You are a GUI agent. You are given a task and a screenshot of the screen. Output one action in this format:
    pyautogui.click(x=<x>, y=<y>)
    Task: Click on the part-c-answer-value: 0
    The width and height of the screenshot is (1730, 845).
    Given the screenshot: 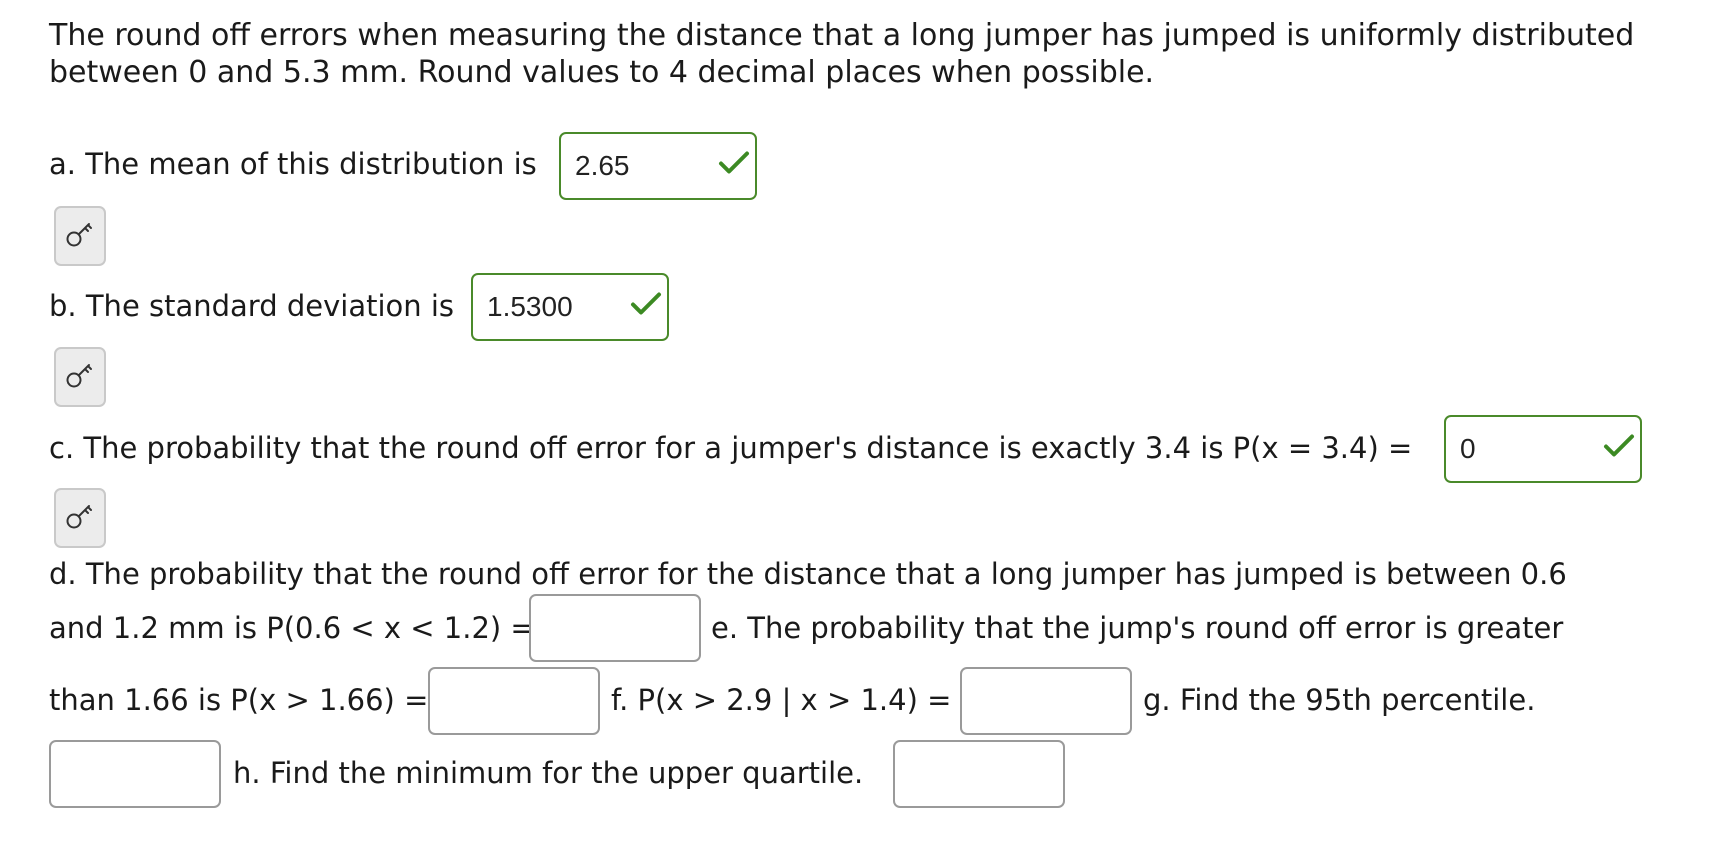 What is the action you would take?
    pyautogui.click(x=1468, y=448)
    